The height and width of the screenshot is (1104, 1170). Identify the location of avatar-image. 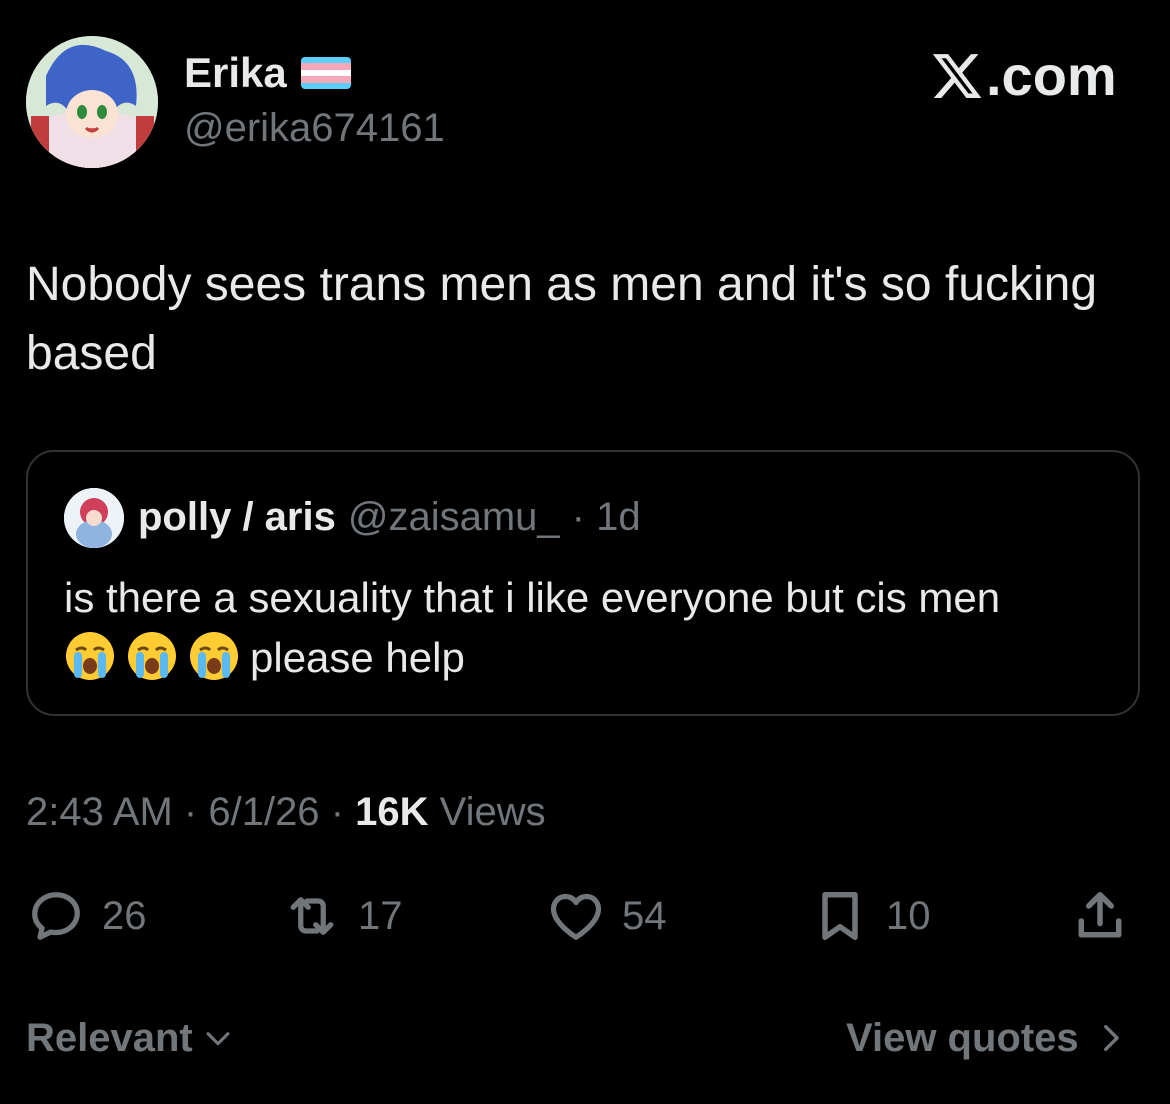
(92, 102).